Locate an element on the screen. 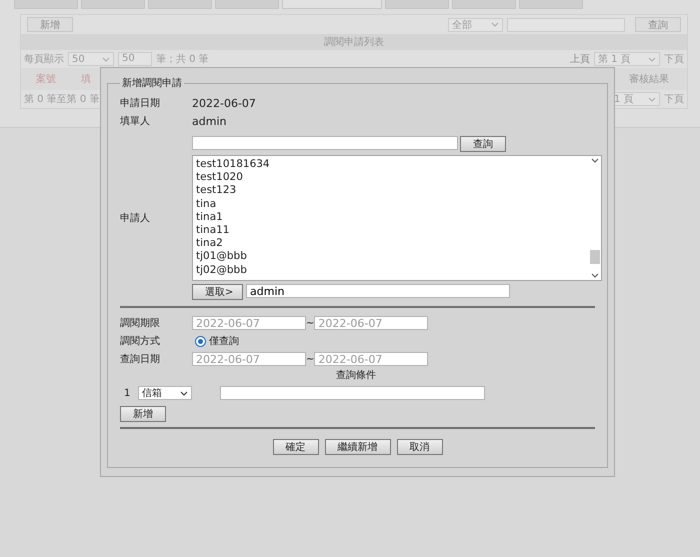  pick-button: 選取> is located at coordinates (217, 292).